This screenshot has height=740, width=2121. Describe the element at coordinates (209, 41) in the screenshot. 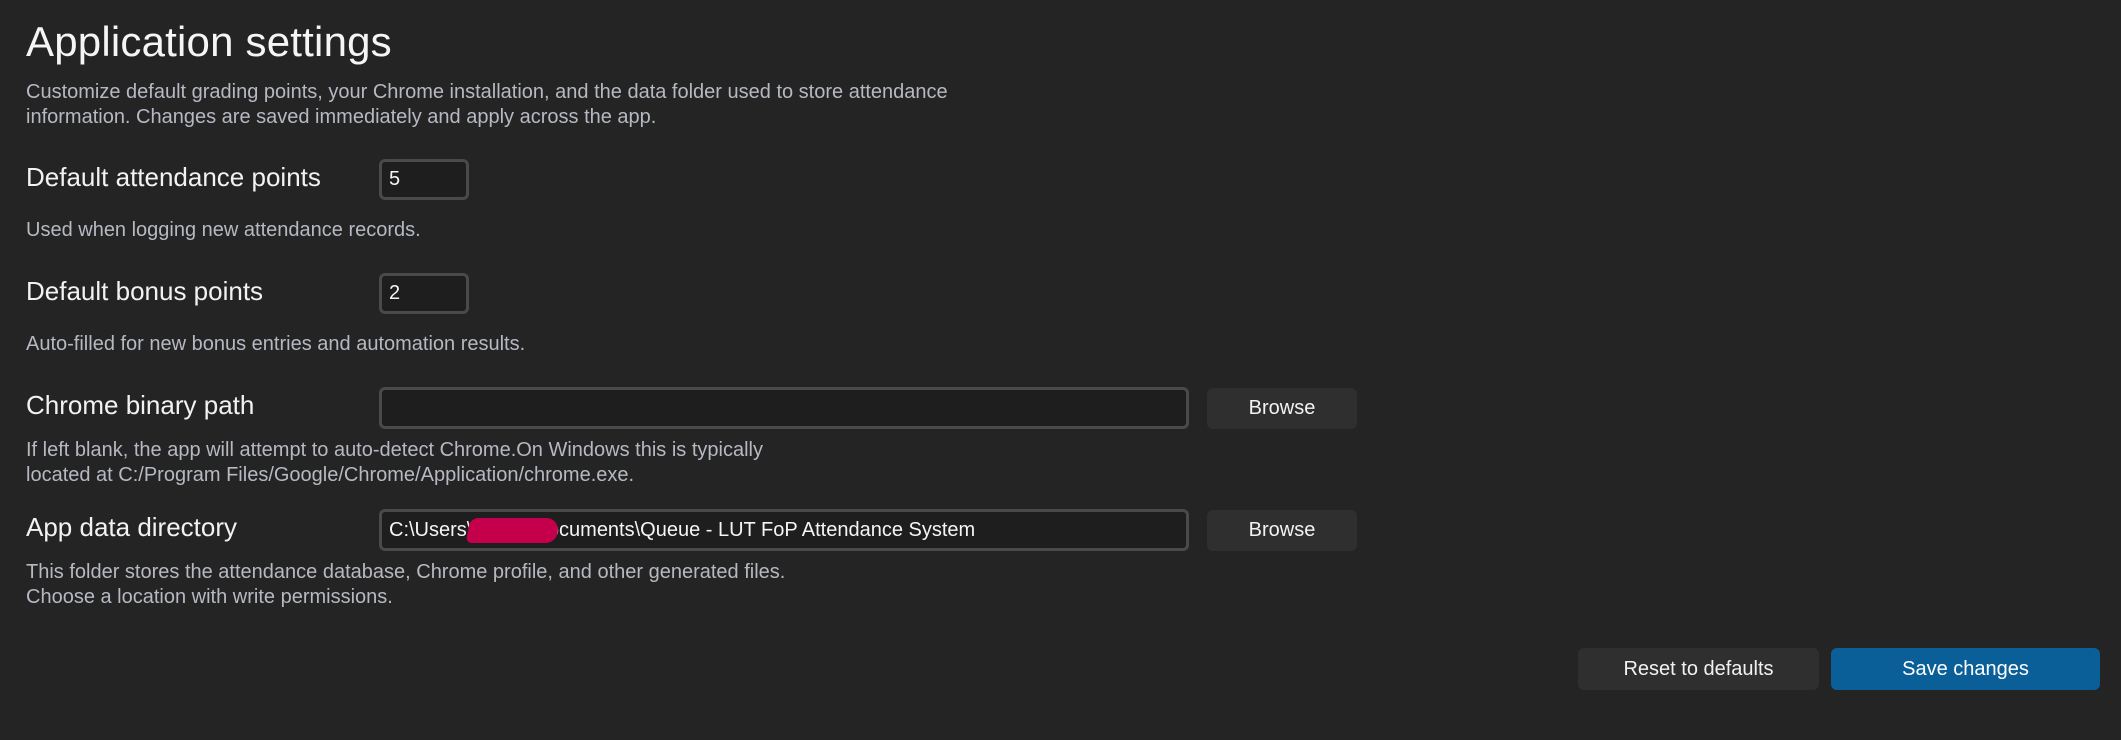

I see `page-title: Application settings` at that location.